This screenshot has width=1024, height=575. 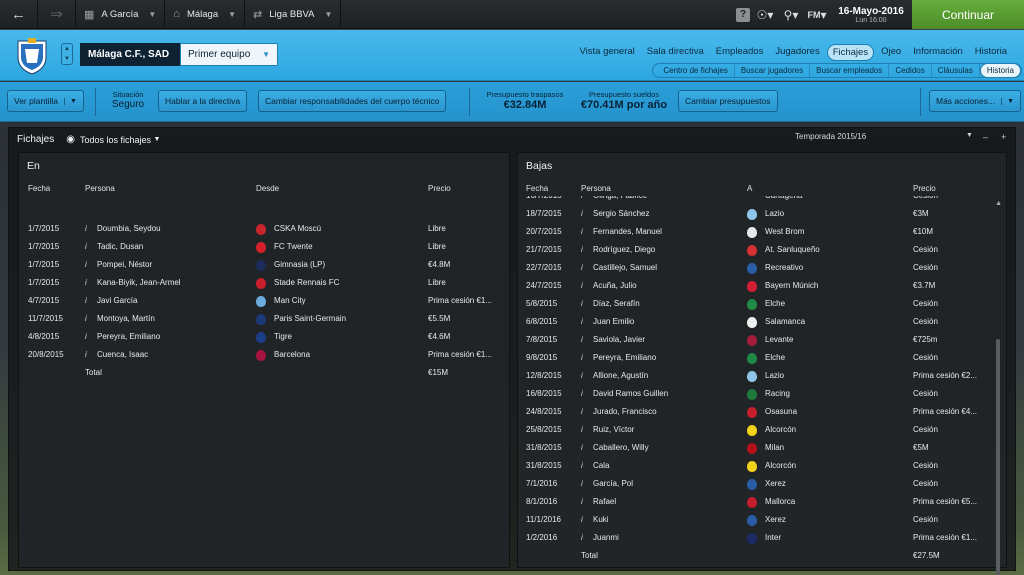 I want to click on person-cell: Rodríguez, Diego, so click(x=624, y=249).